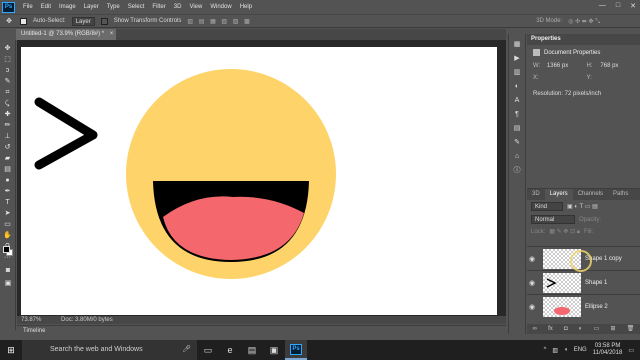  What do you see at coordinates (91, 7) in the screenshot?
I see `menu-layer: Layer` at bounding box center [91, 7].